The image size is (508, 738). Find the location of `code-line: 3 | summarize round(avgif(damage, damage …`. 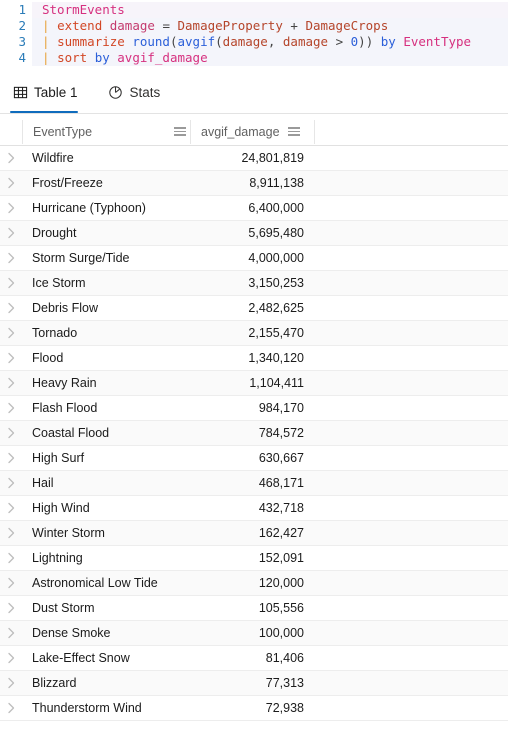

code-line: 3 | summarize round(avgif(damage, damage … is located at coordinates (254, 42).